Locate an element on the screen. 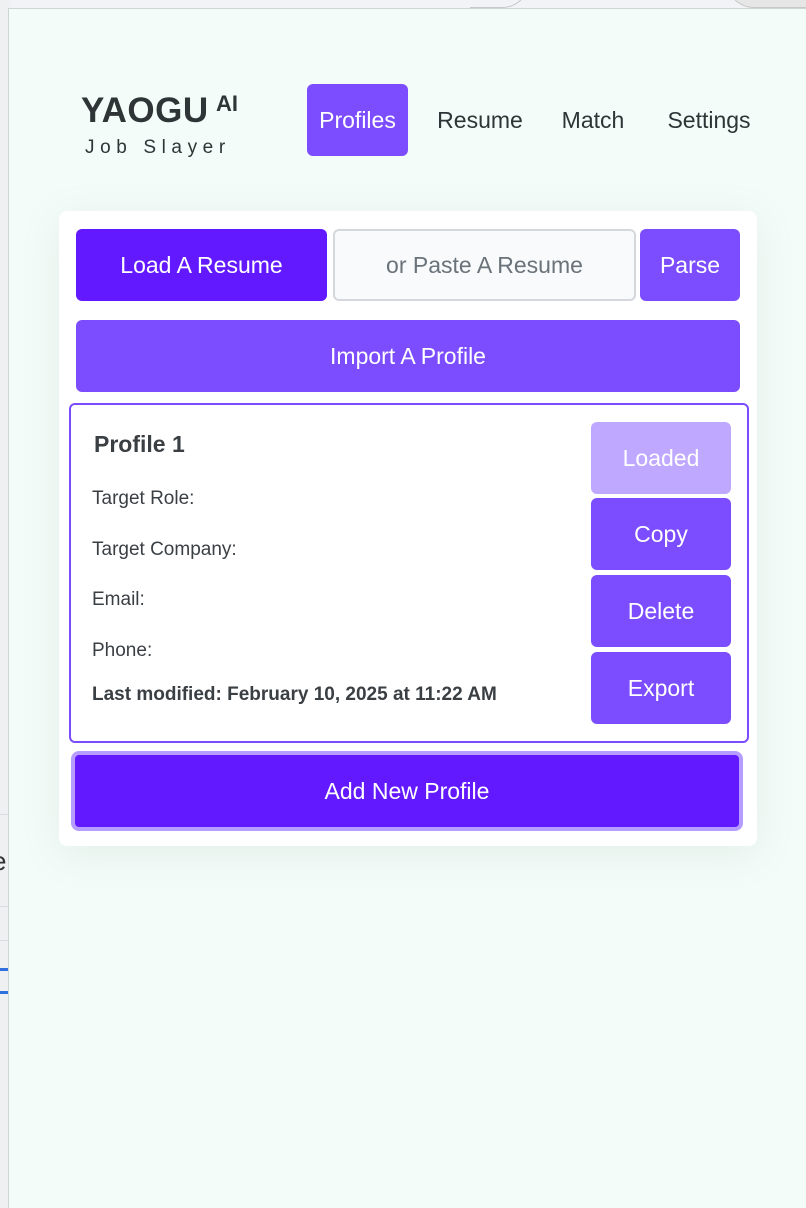  load-resume-button: Load A Resume is located at coordinates (201, 265).